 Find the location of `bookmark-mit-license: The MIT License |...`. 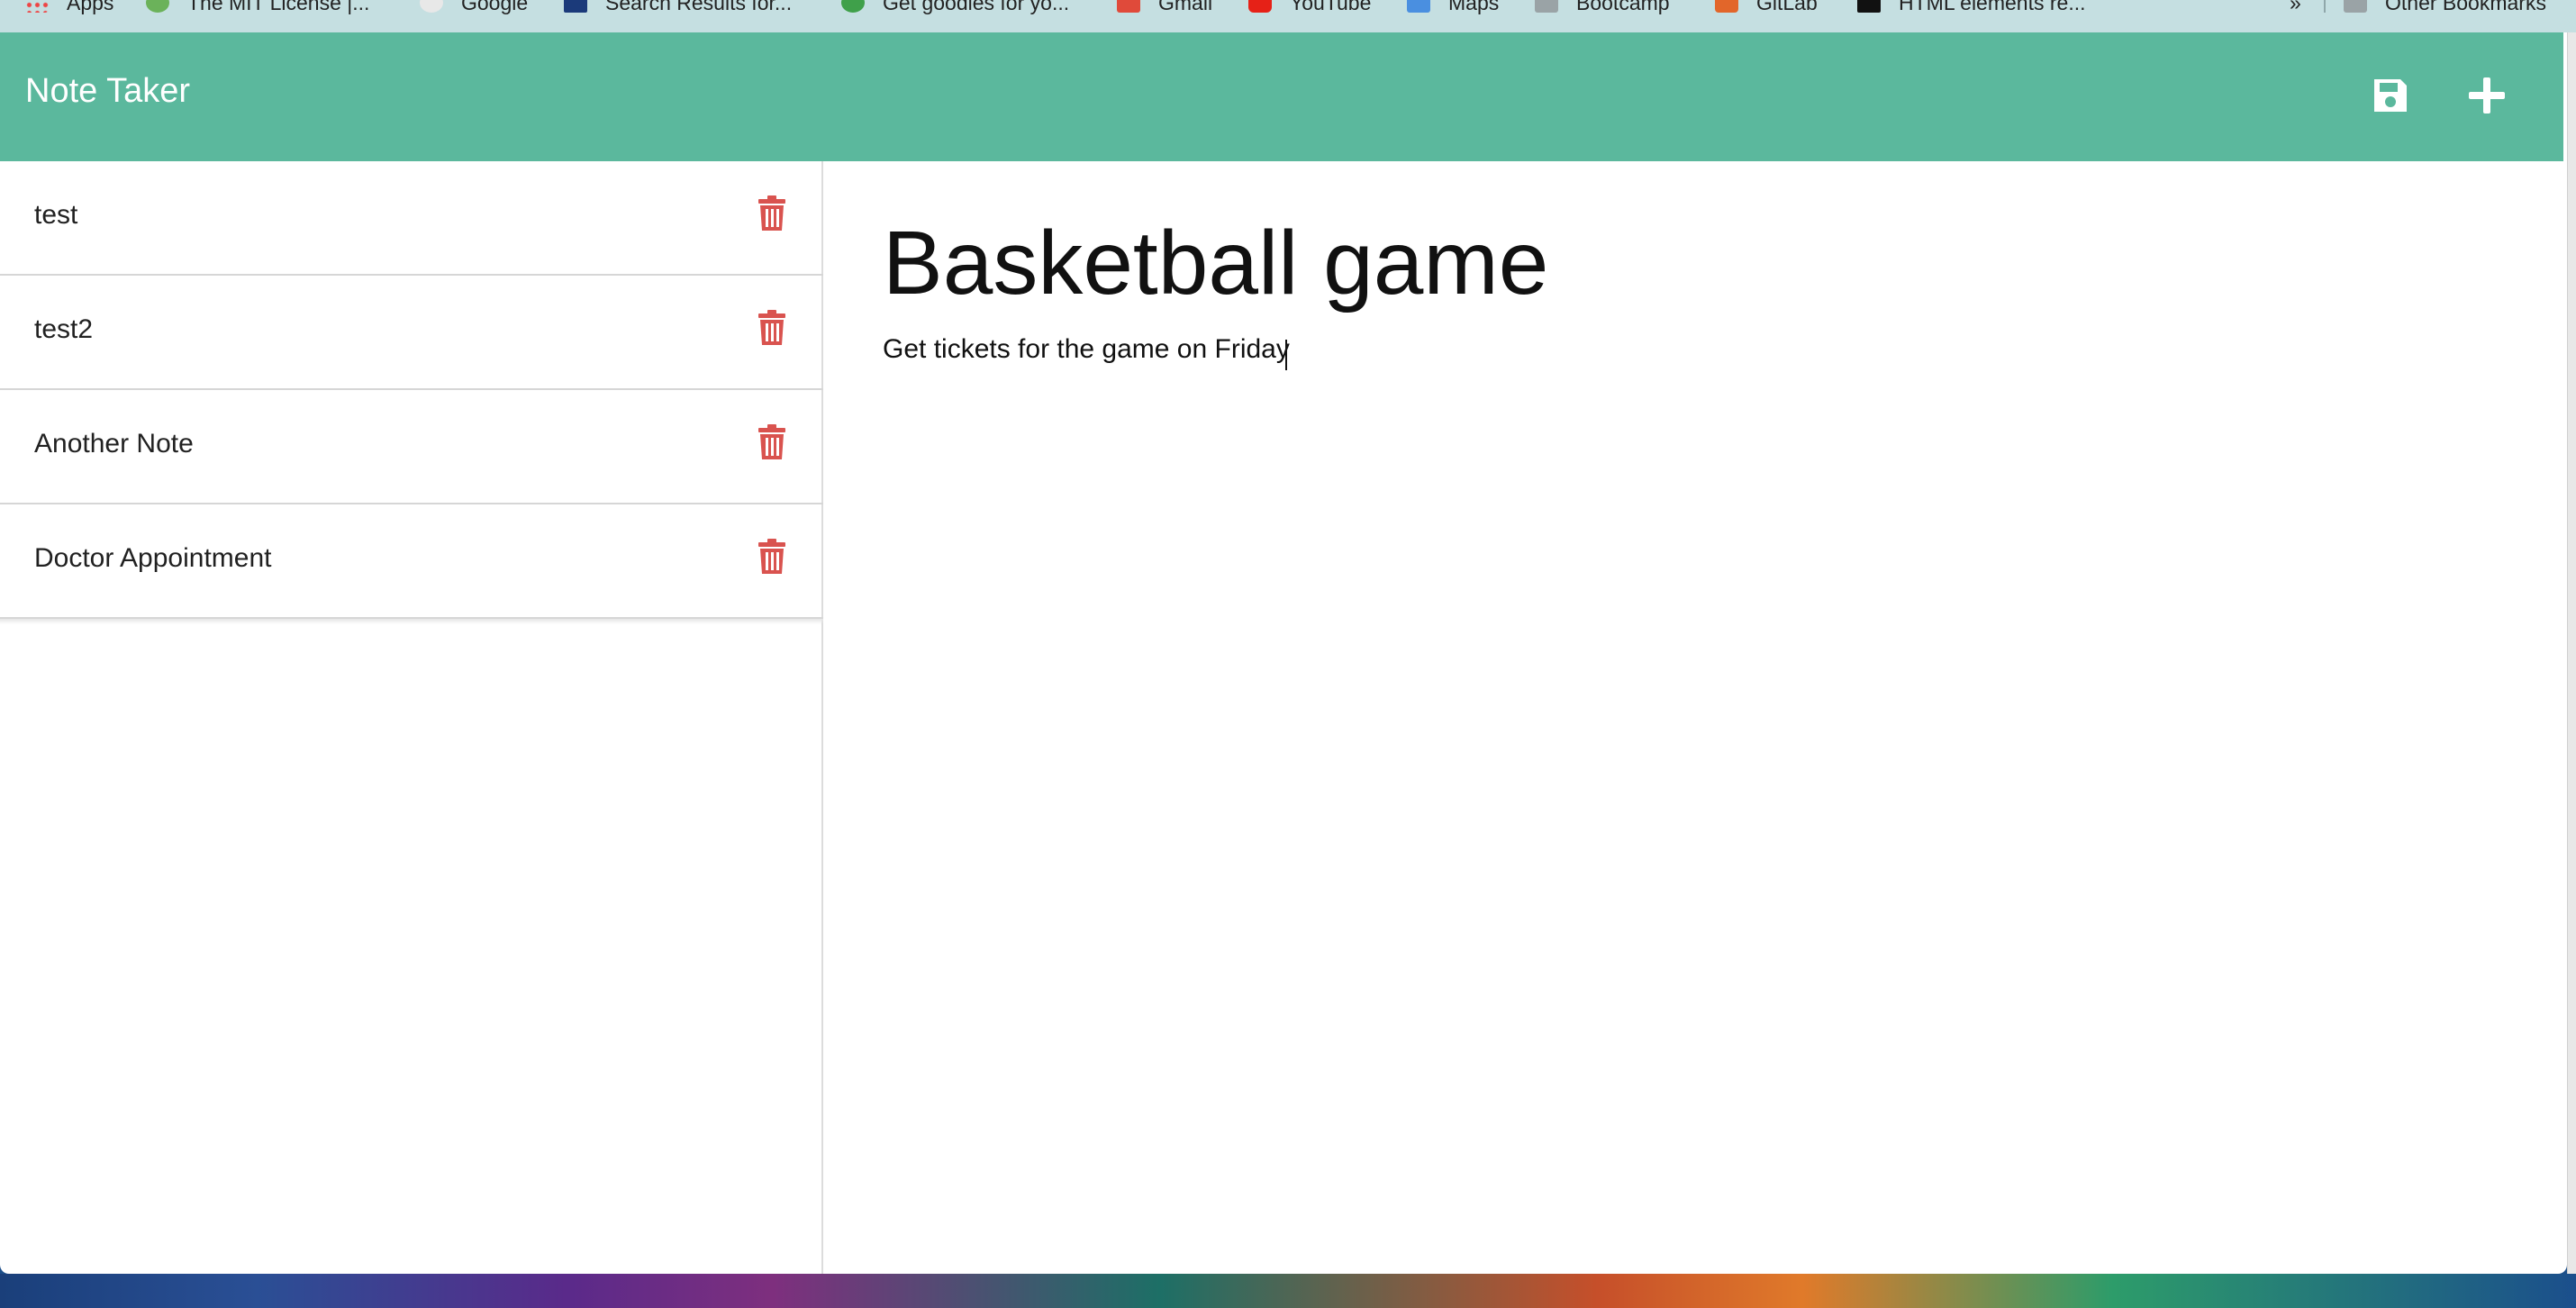

bookmark-mit-license: The MIT License |... is located at coordinates (257, 8).